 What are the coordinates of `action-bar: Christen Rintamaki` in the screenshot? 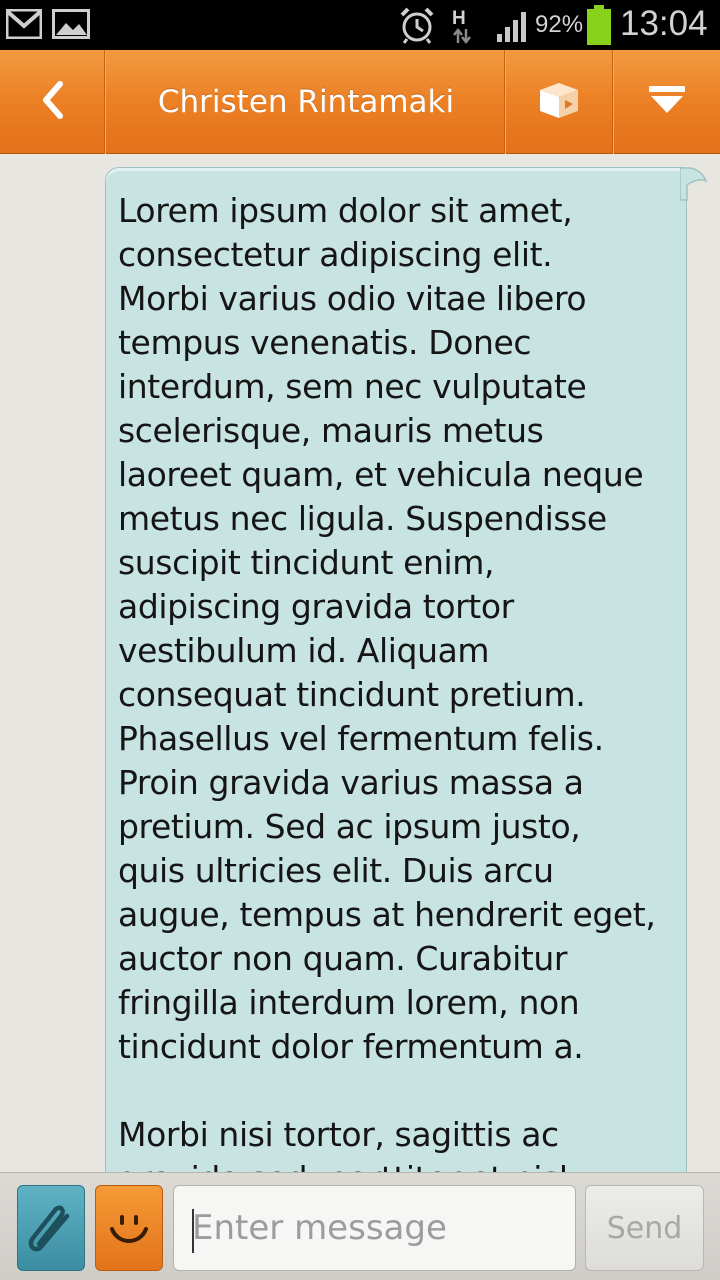 It's located at (360, 102).